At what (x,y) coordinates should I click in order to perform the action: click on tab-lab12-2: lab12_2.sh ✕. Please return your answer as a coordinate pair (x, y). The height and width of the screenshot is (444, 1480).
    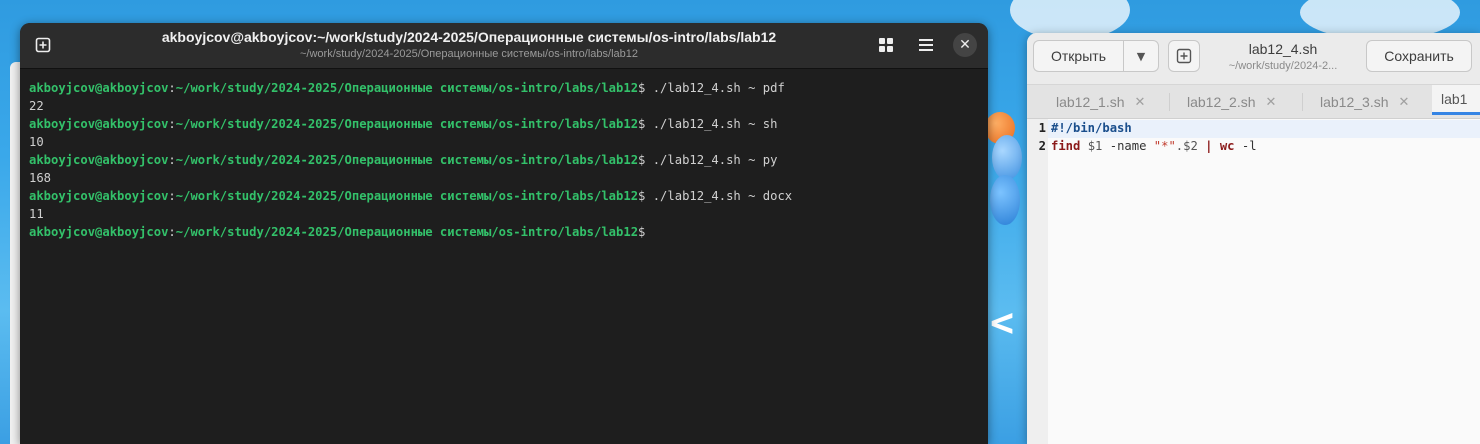
    Looking at the image, I should click on (1231, 101).